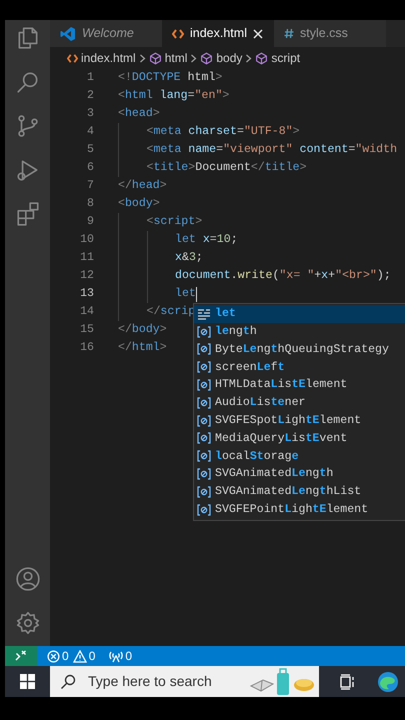  What do you see at coordinates (170, 78) in the screenshot?
I see `code-line: <!DOCTYPE html>` at bounding box center [170, 78].